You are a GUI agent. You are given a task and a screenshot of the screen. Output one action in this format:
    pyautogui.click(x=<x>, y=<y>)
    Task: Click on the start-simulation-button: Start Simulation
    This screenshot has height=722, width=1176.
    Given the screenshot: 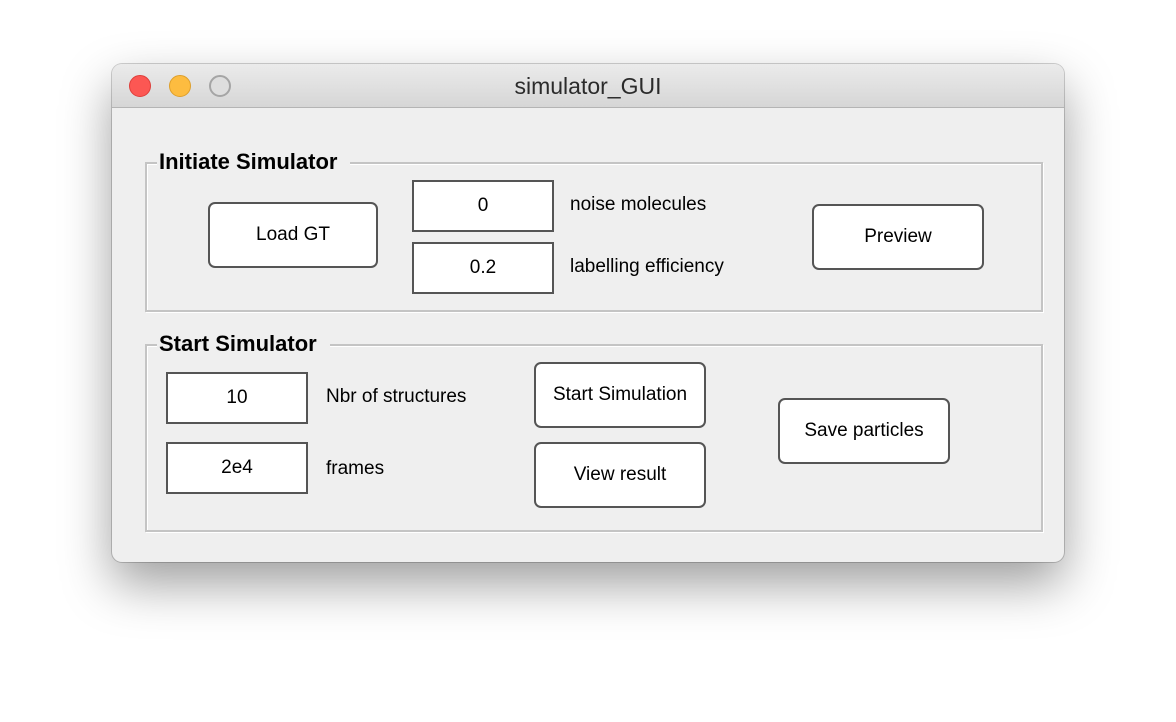 What is the action you would take?
    pyautogui.click(x=620, y=395)
    